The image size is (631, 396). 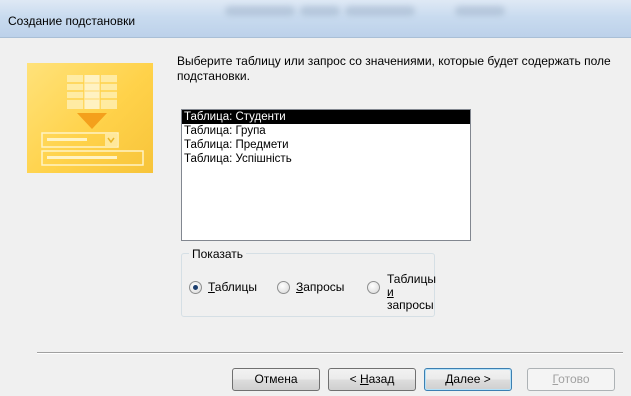 What do you see at coordinates (232, 287) in the screenshot?
I see `tables-radio-label: Таблицы` at bounding box center [232, 287].